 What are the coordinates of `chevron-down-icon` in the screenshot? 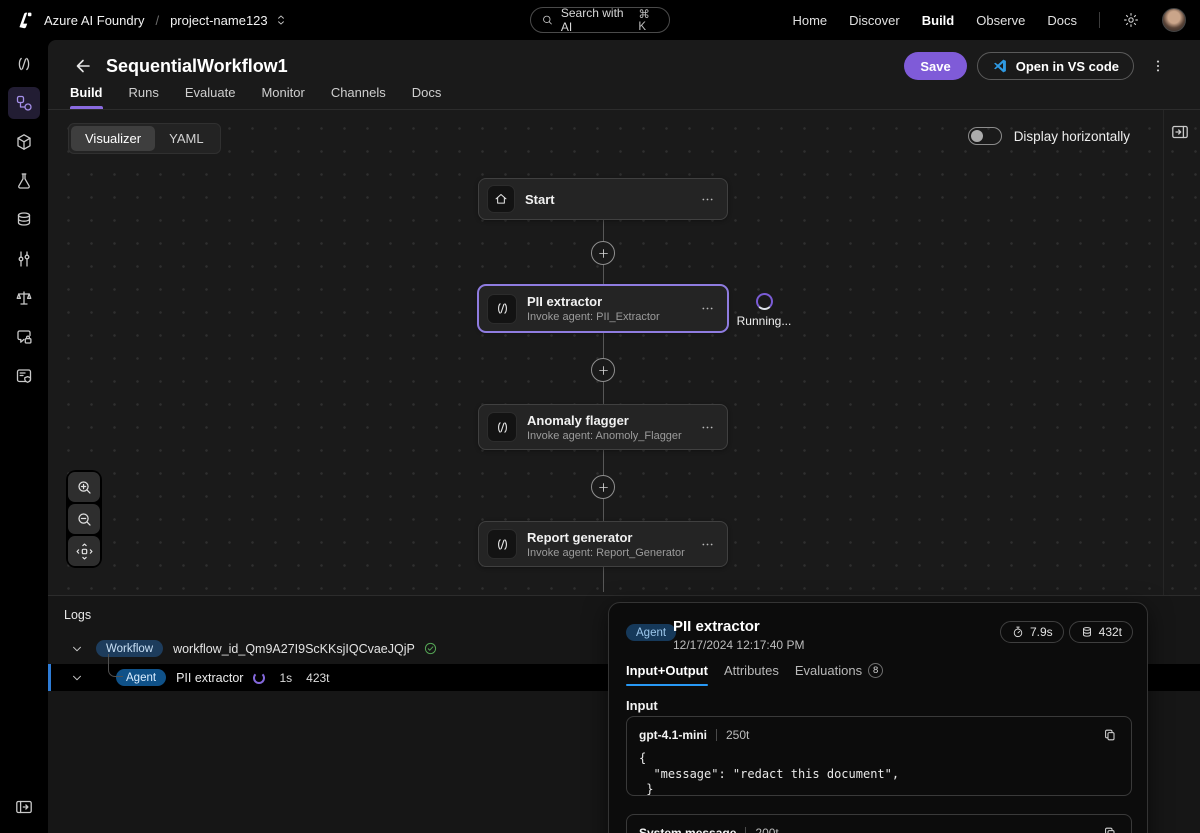 It's located at (77, 677).